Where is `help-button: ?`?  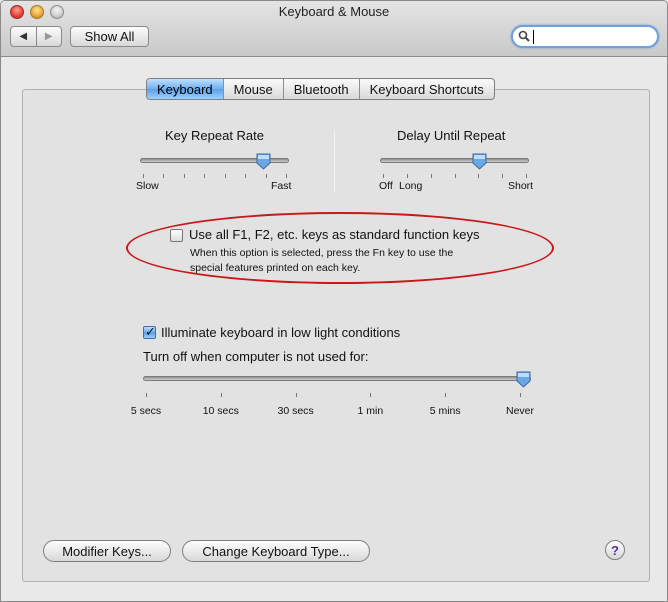
help-button: ? is located at coordinates (615, 550).